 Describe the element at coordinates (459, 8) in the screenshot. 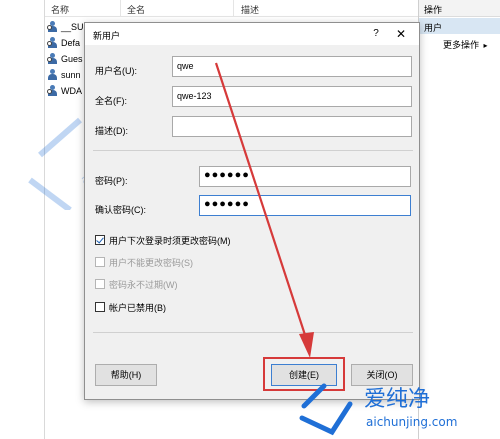

I see `action-pane-title: 操作` at that location.